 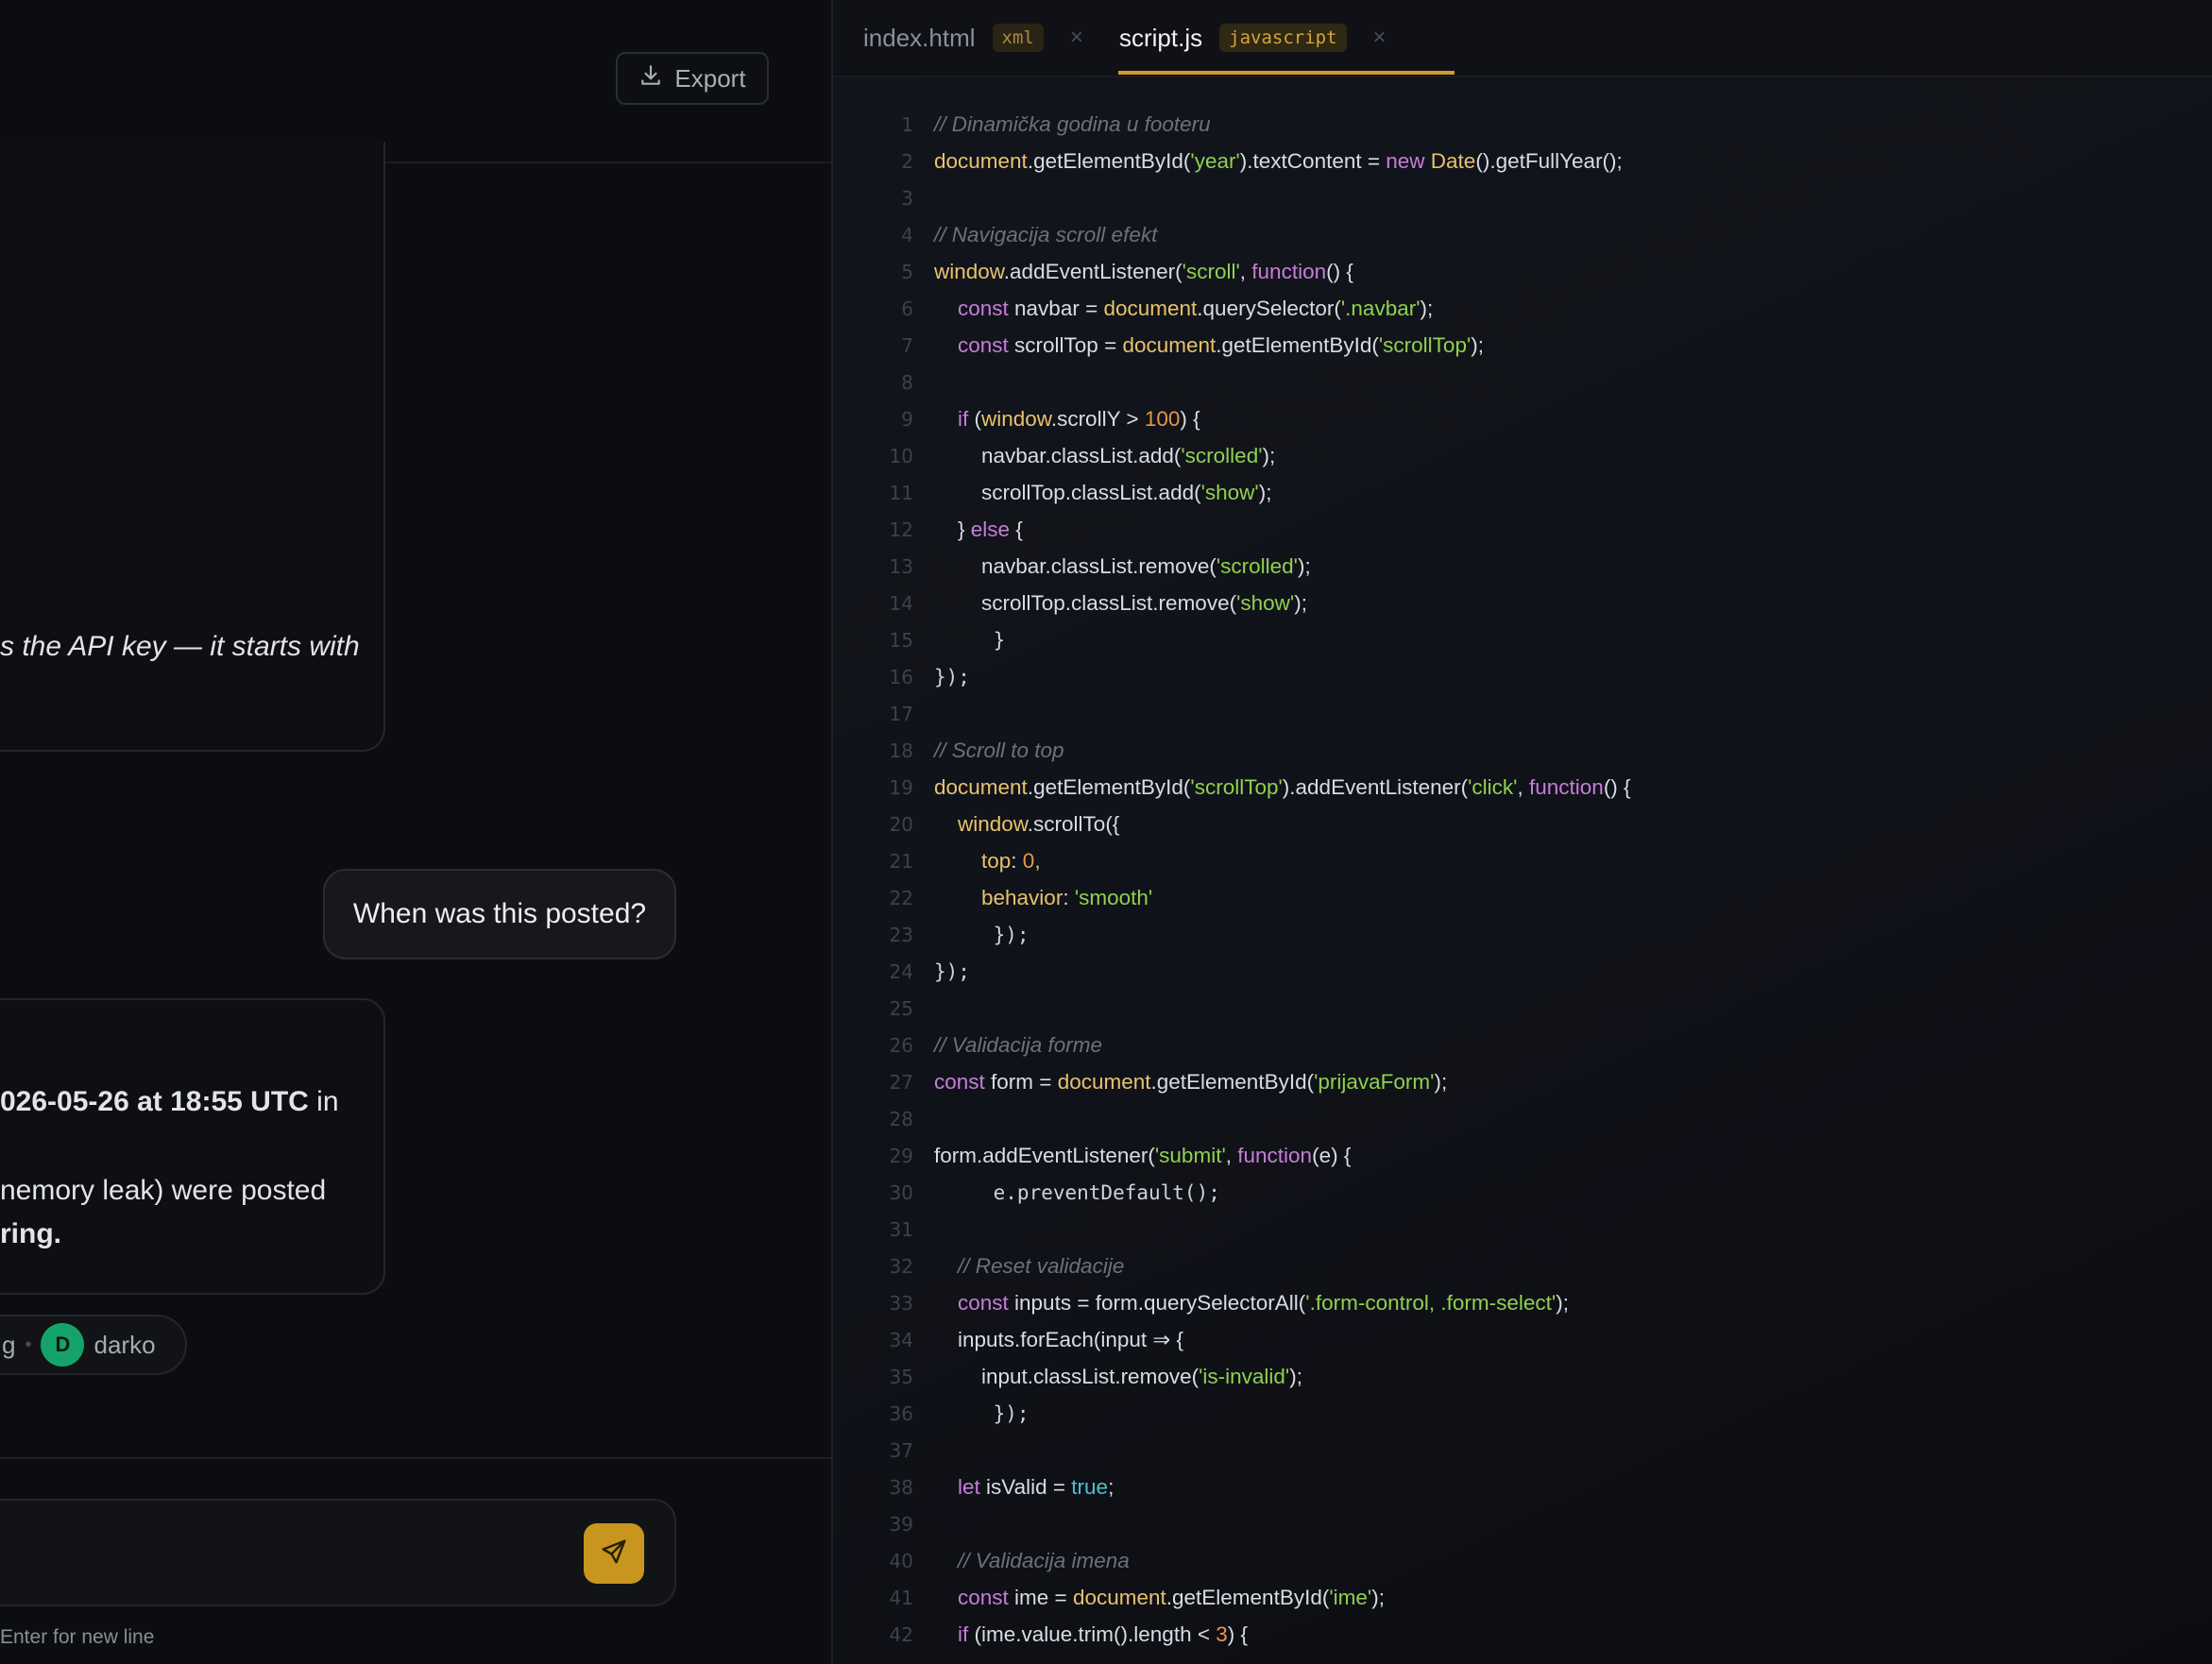 What do you see at coordinates (1043, 1597) in the screenshot?
I see `code-token: ime =` at bounding box center [1043, 1597].